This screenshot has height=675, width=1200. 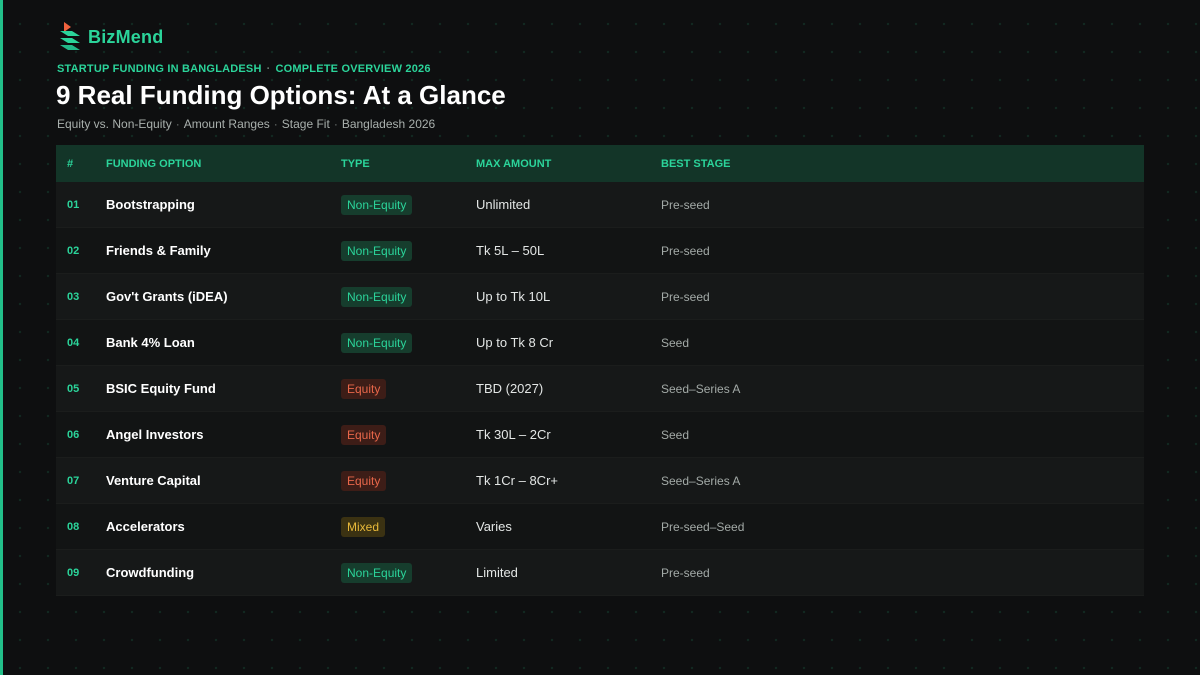 What do you see at coordinates (696, 163) in the screenshot?
I see `column-header-best-stage: BEST STAGE` at bounding box center [696, 163].